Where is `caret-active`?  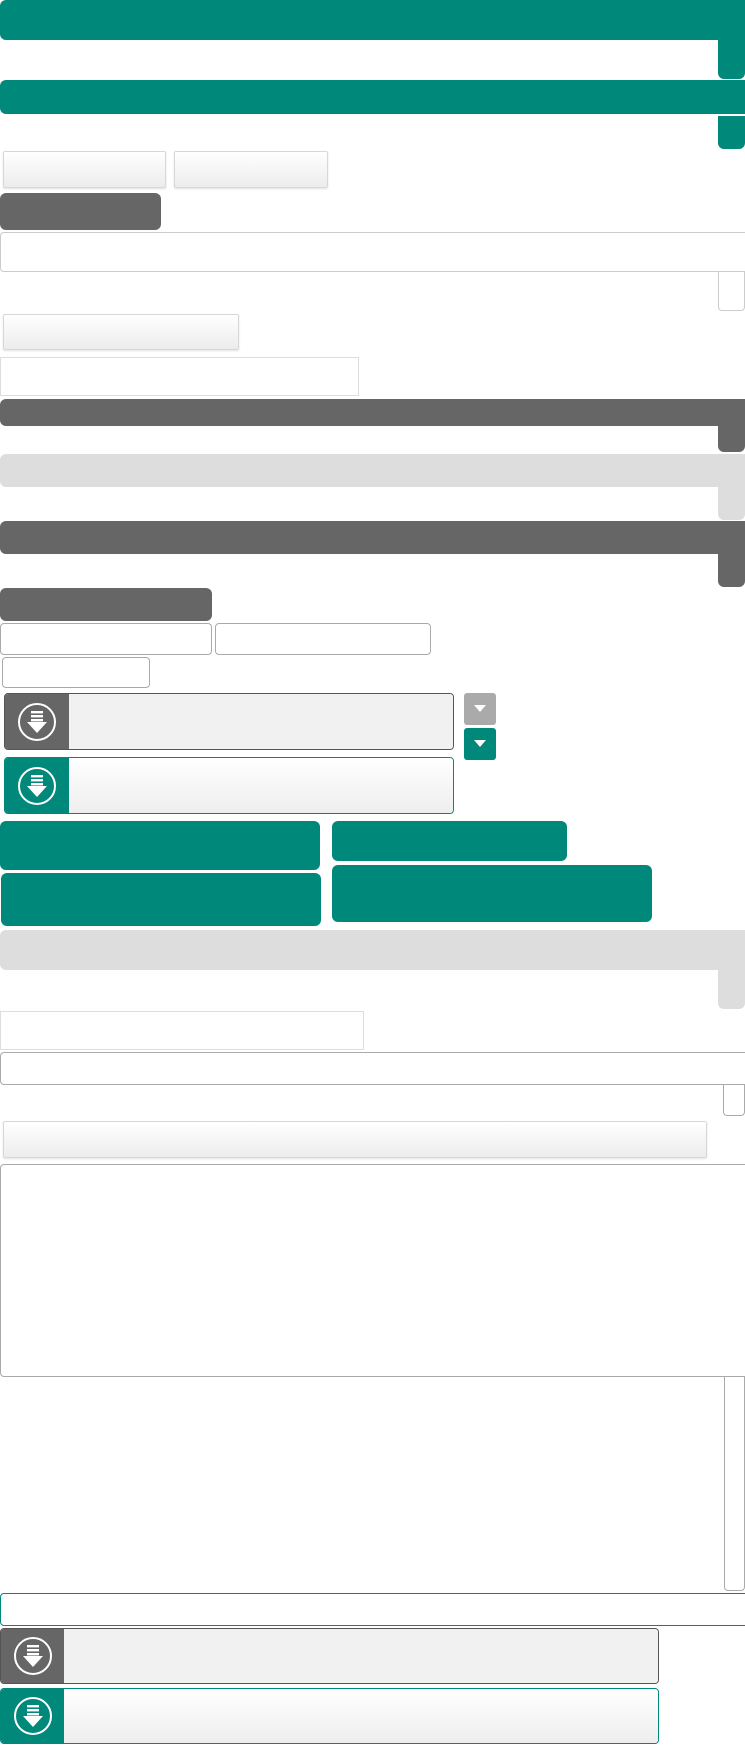 caret-active is located at coordinates (480, 744).